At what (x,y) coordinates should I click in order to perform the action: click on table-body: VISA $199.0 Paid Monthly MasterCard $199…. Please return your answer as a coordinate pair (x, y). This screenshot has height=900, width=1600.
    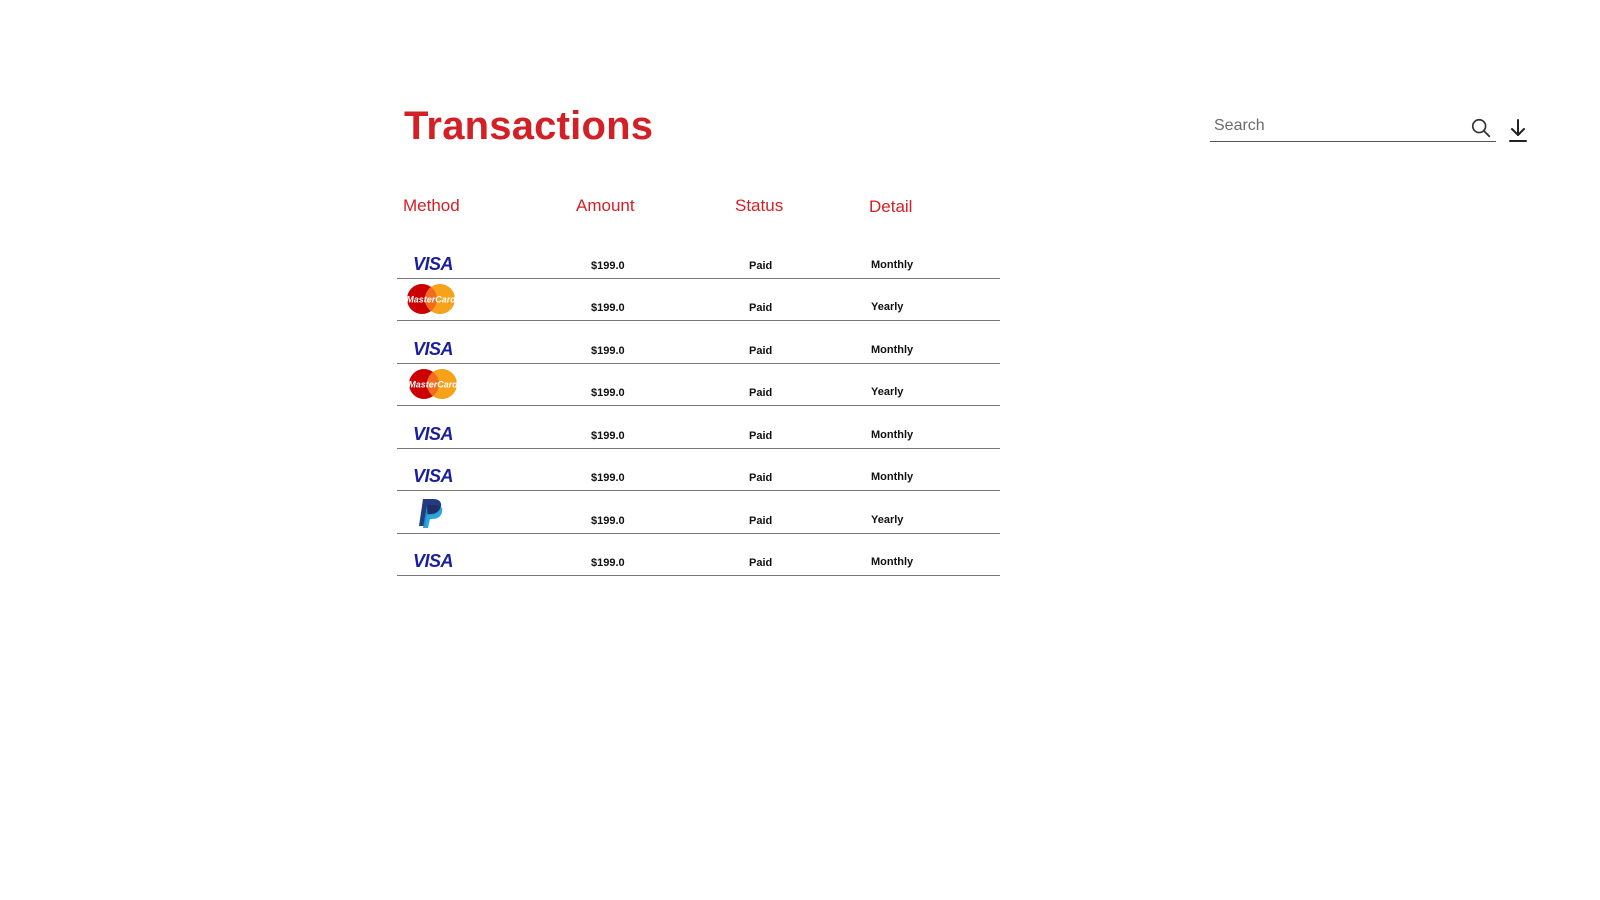
    Looking at the image, I should click on (698, 406).